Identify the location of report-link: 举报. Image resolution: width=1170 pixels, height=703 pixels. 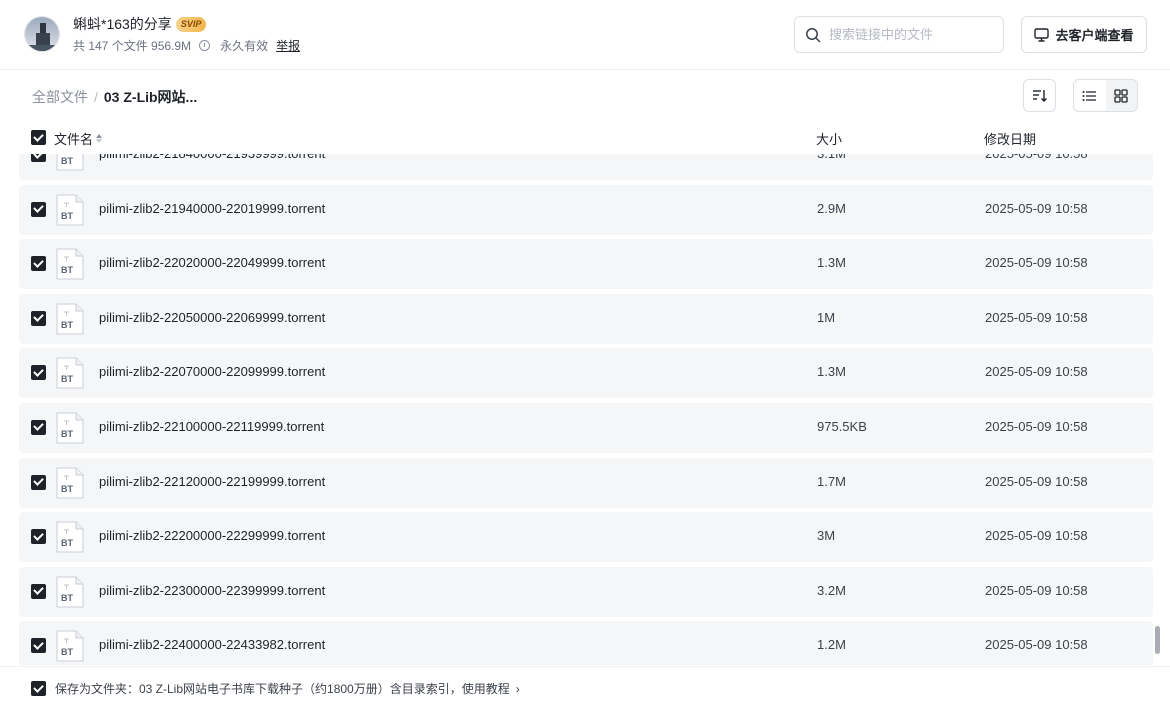
(288, 45).